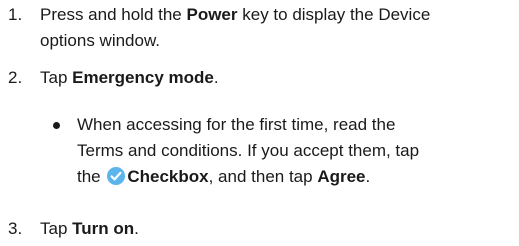 This screenshot has width=519, height=246. Describe the element at coordinates (116, 176) in the screenshot. I see `checkbox-checked-icon` at that location.